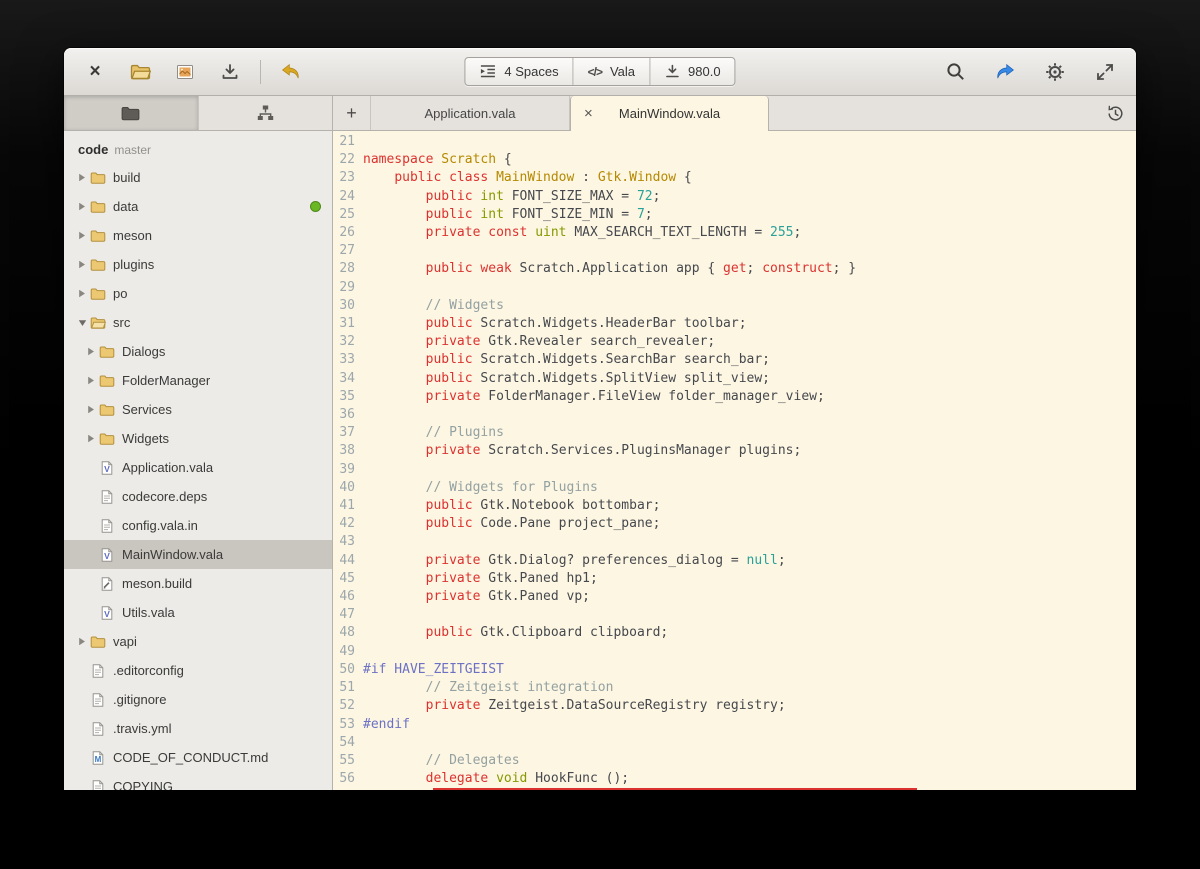  What do you see at coordinates (348, 670) in the screenshot?
I see `line-number: 50` at bounding box center [348, 670].